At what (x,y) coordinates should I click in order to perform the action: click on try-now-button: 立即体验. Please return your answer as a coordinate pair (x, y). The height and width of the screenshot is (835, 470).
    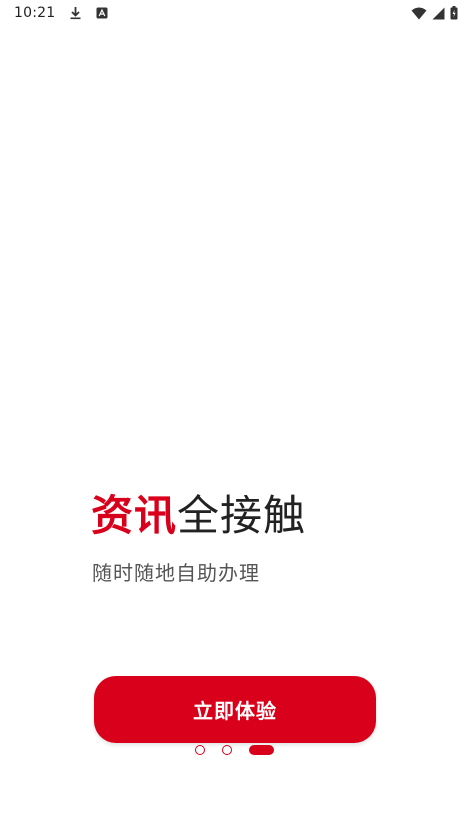
    Looking at the image, I should click on (235, 709).